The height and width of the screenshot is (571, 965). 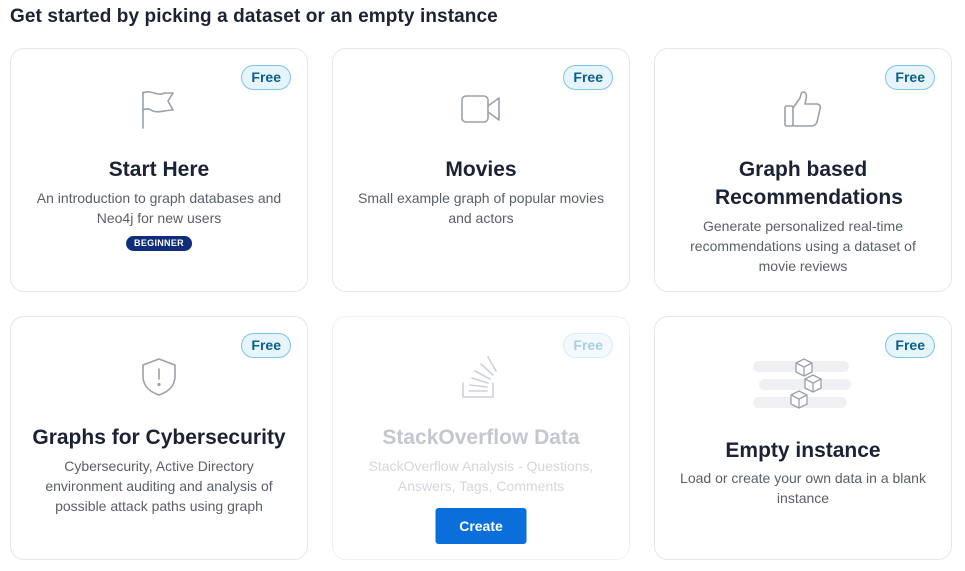 I want to click on card-title: Movies, so click(x=481, y=169).